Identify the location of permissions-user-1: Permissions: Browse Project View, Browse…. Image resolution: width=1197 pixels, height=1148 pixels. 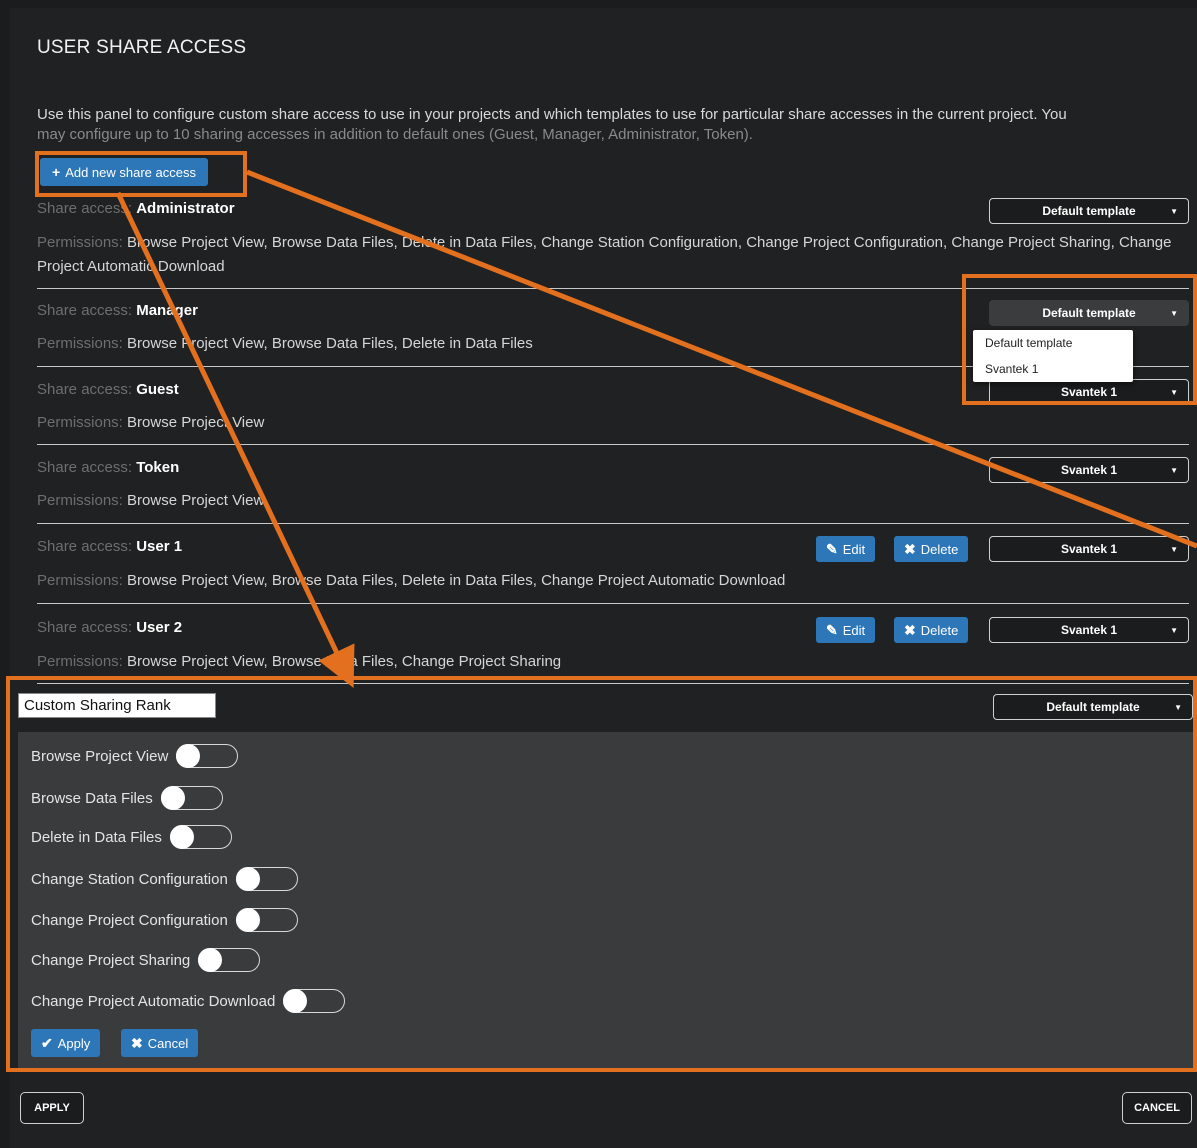
(607, 581).